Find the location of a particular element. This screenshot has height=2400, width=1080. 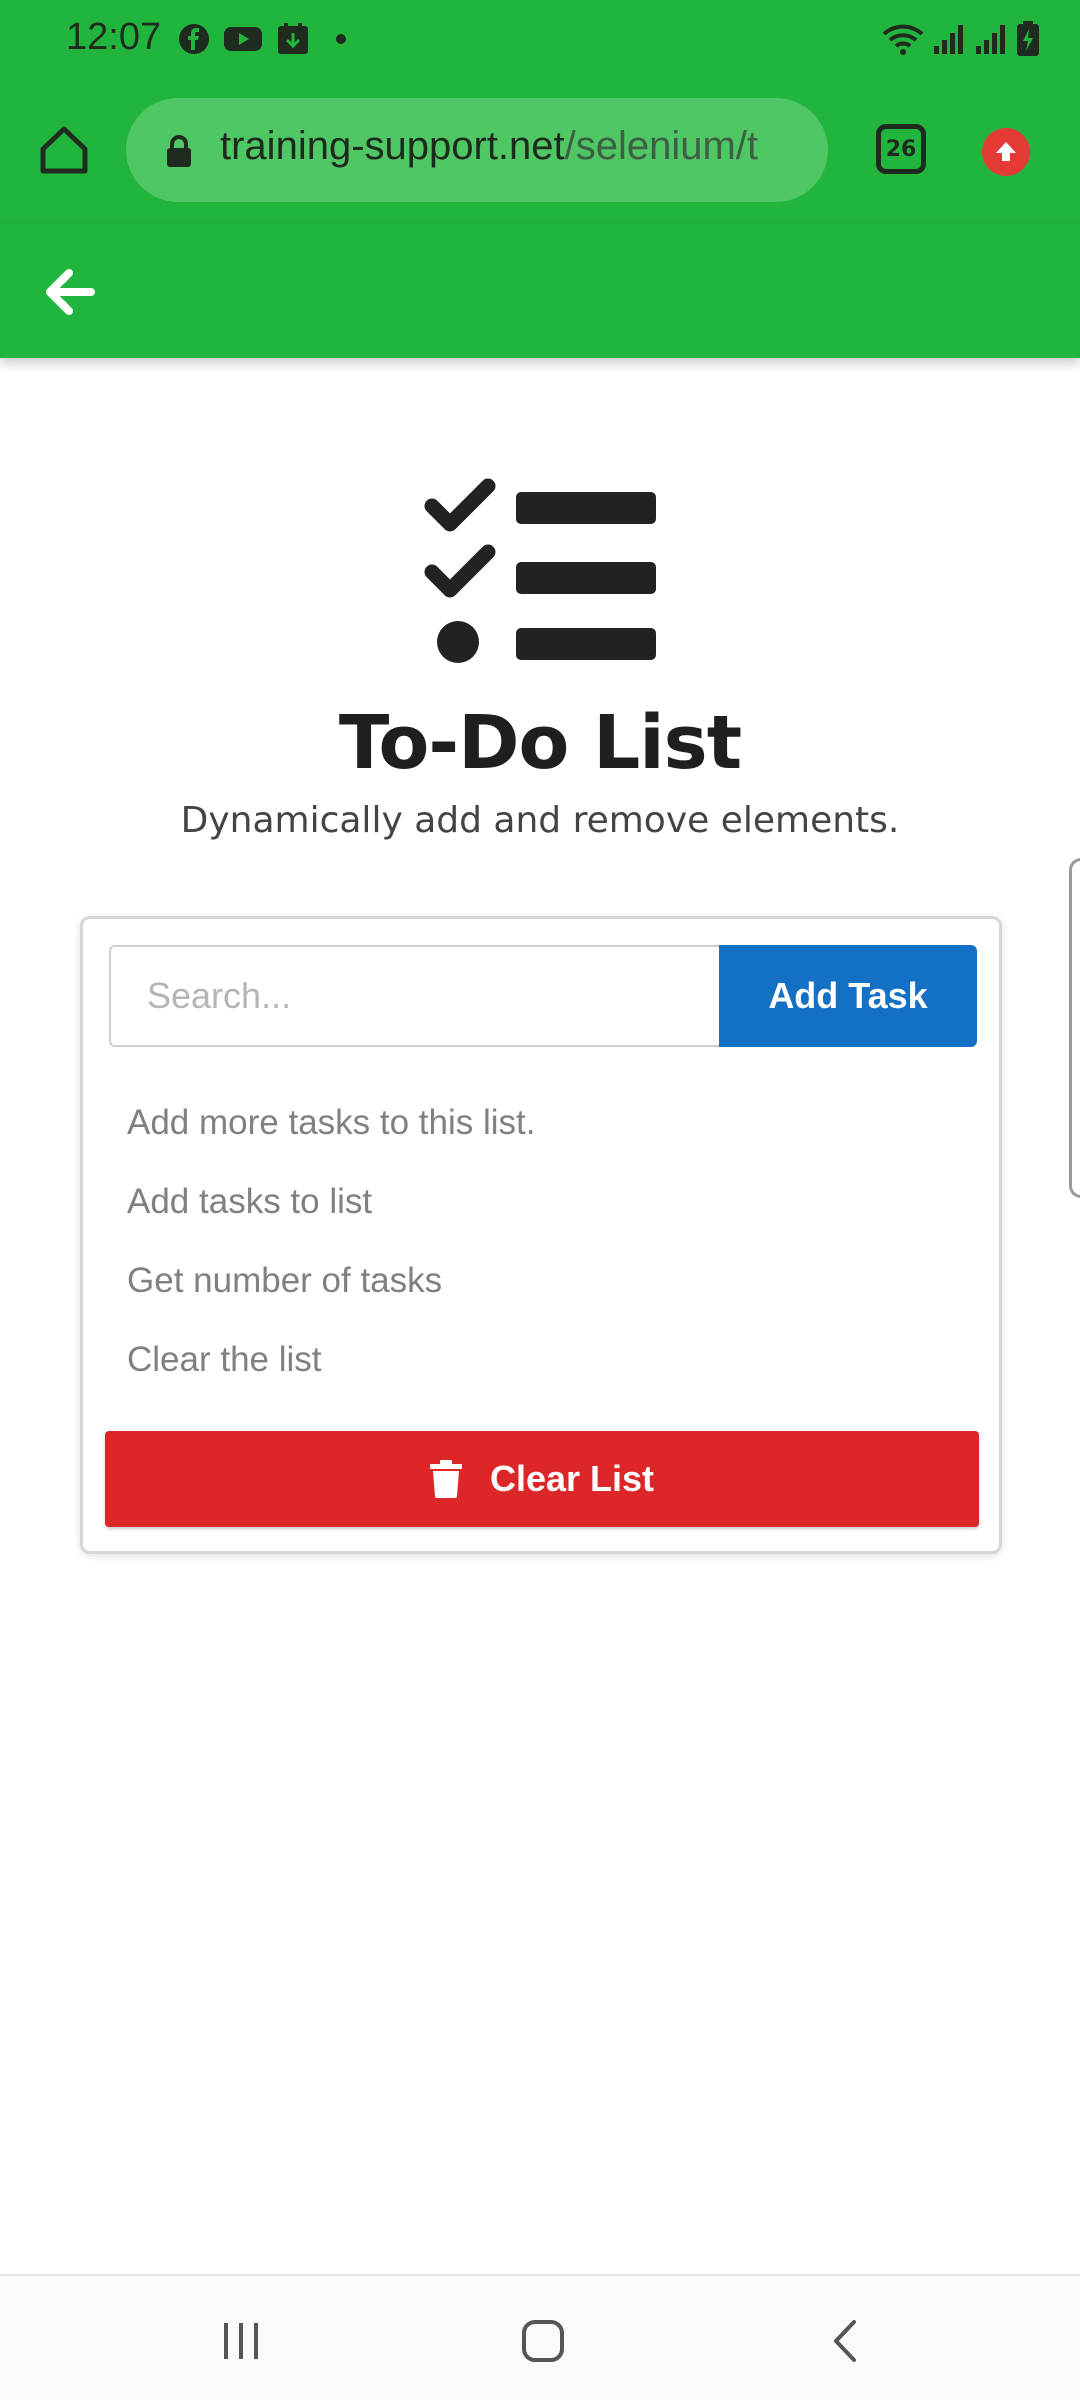

task-item: Clear the list is located at coordinates (331, 1369).